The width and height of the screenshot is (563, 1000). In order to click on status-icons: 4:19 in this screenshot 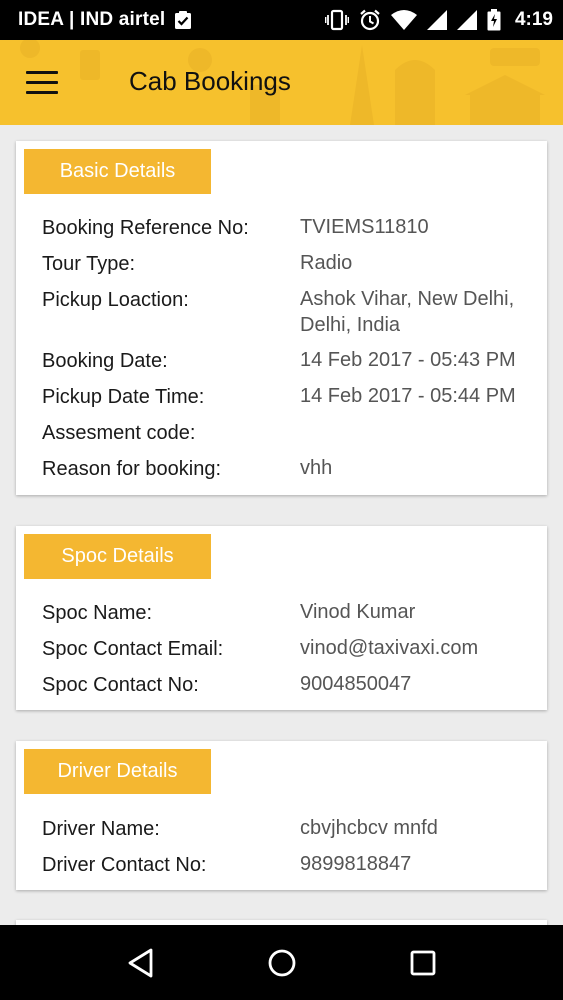, I will do `click(438, 20)`.